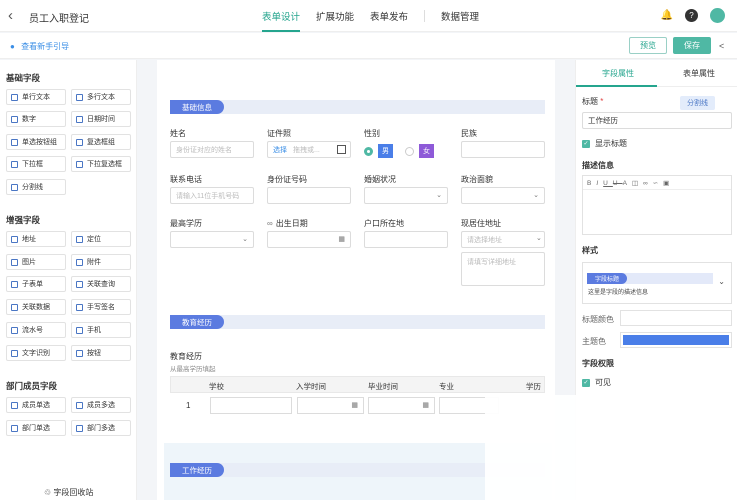  I want to click on avatar, so click(717, 15).